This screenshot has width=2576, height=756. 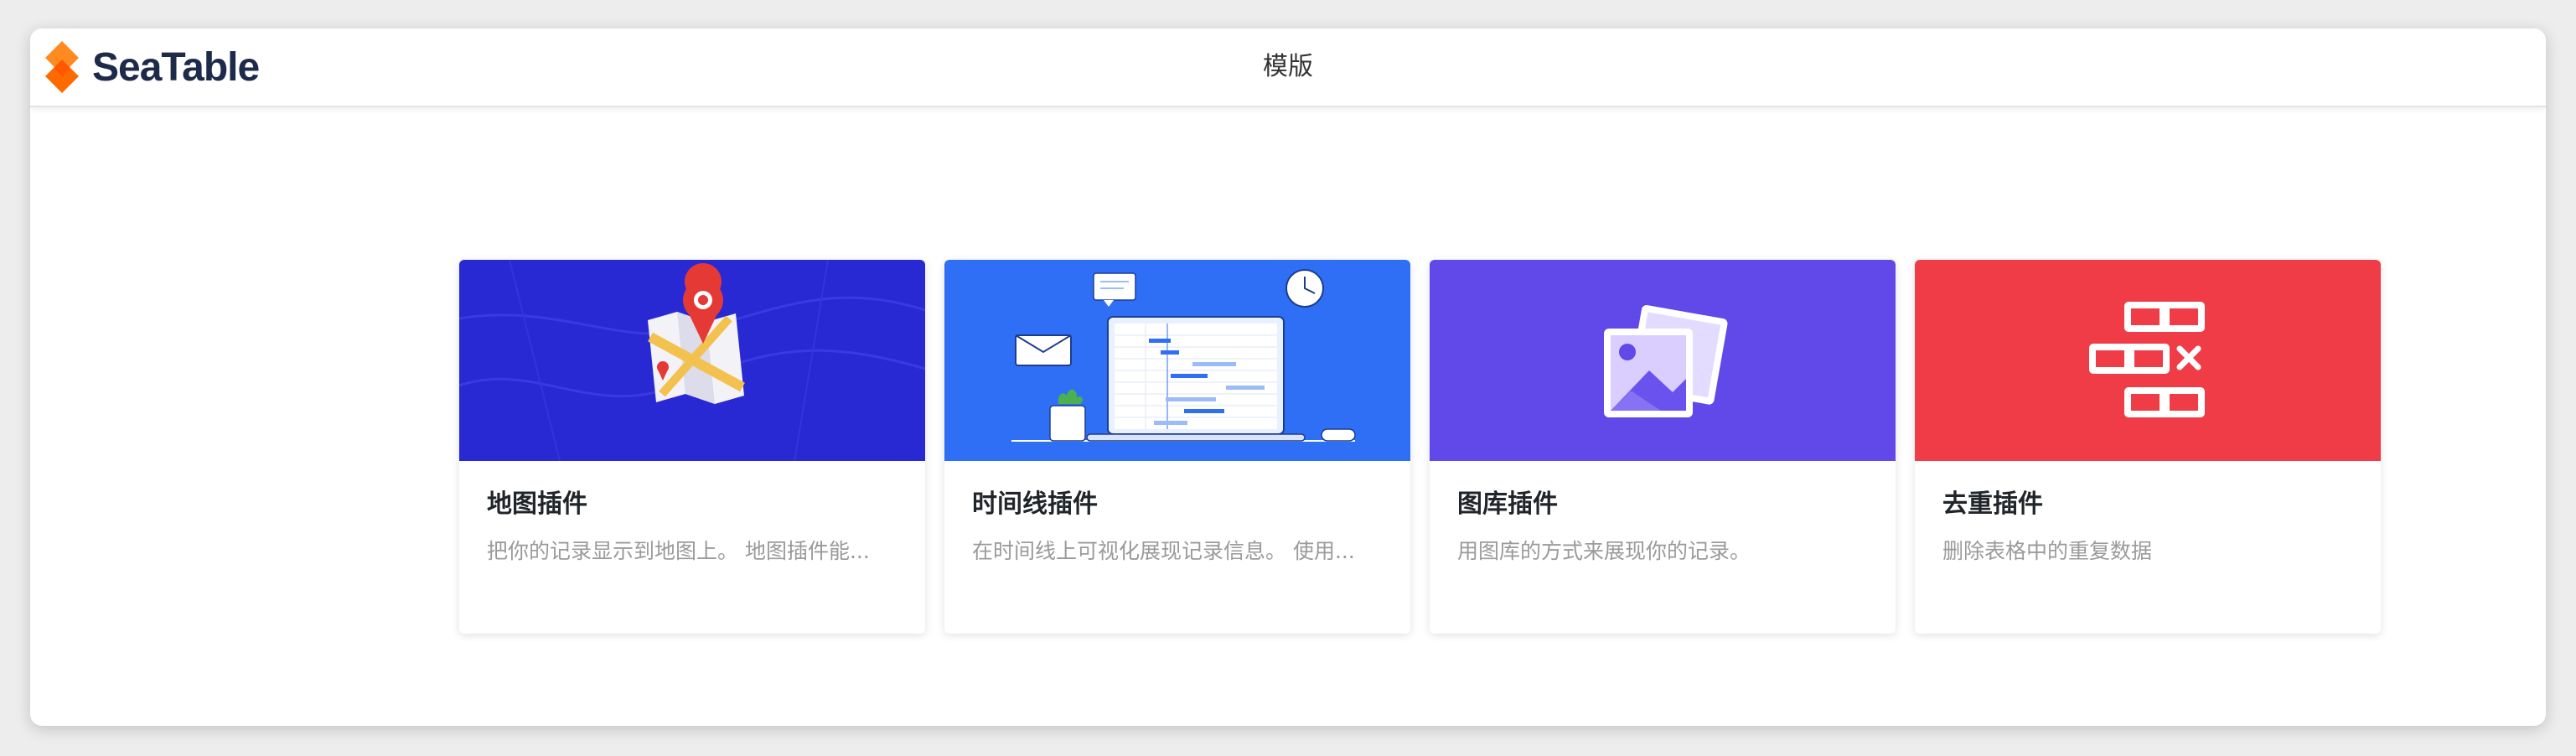 I want to click on top-header: SeaTable 模版, so click(x=1288, y=67).